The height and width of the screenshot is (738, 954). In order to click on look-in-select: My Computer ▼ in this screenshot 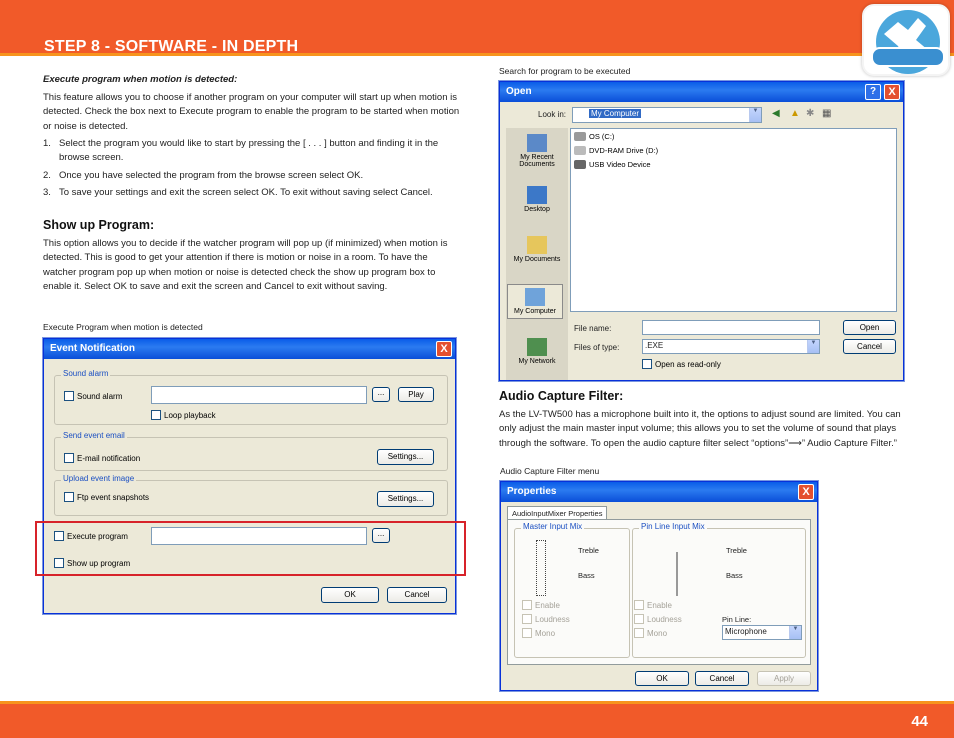, I will do `click(667, 115)`.